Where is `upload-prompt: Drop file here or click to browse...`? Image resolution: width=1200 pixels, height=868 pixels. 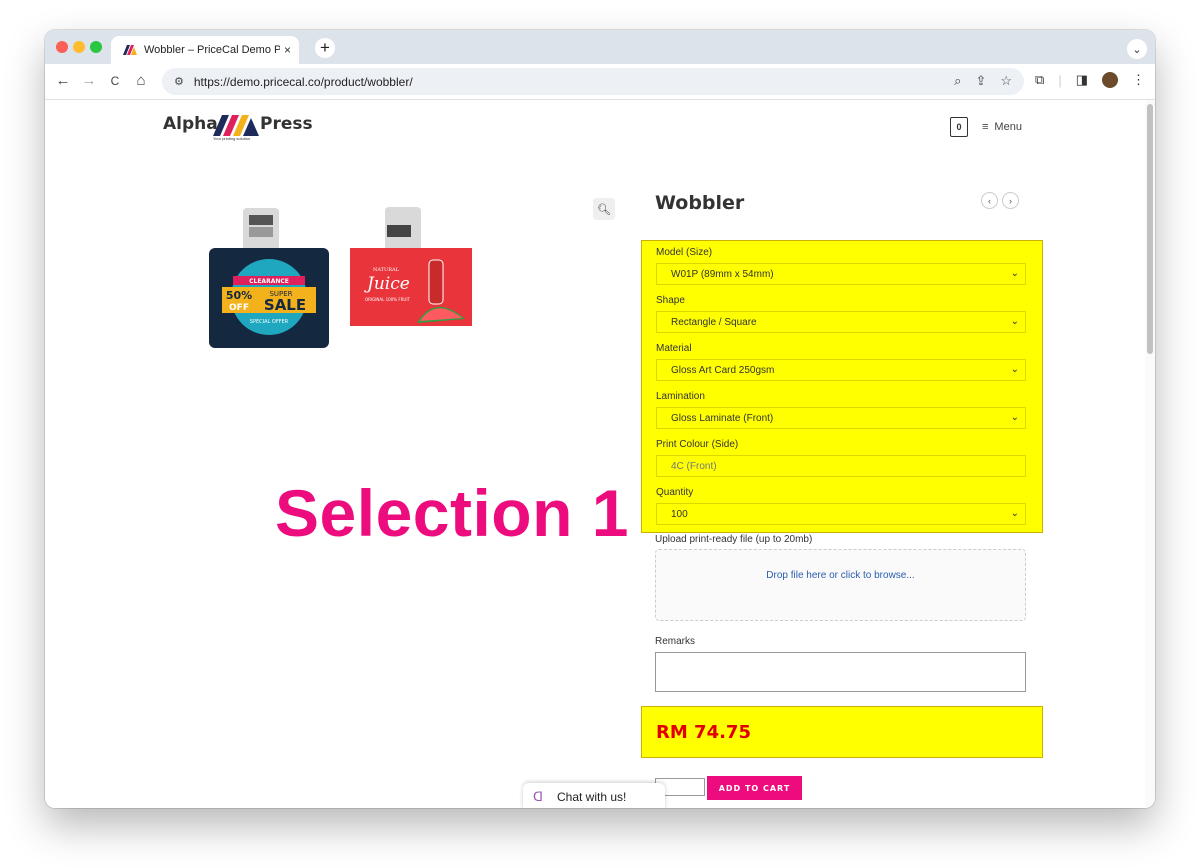 upload-prompt: Drop file here or click to browse... is located at coordinates (840, 575).